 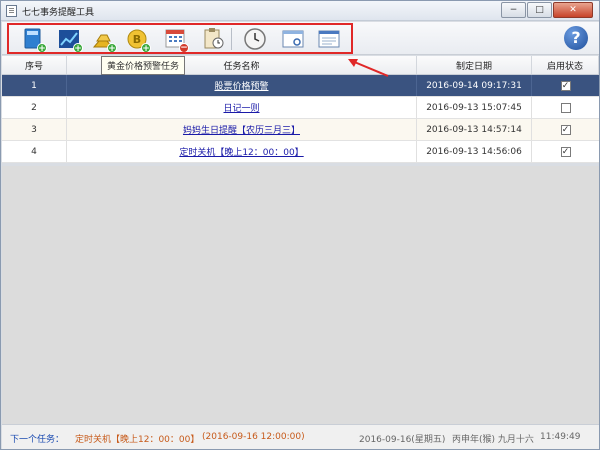 I want to click on header-number: 序号, so click(x=34, y=65).